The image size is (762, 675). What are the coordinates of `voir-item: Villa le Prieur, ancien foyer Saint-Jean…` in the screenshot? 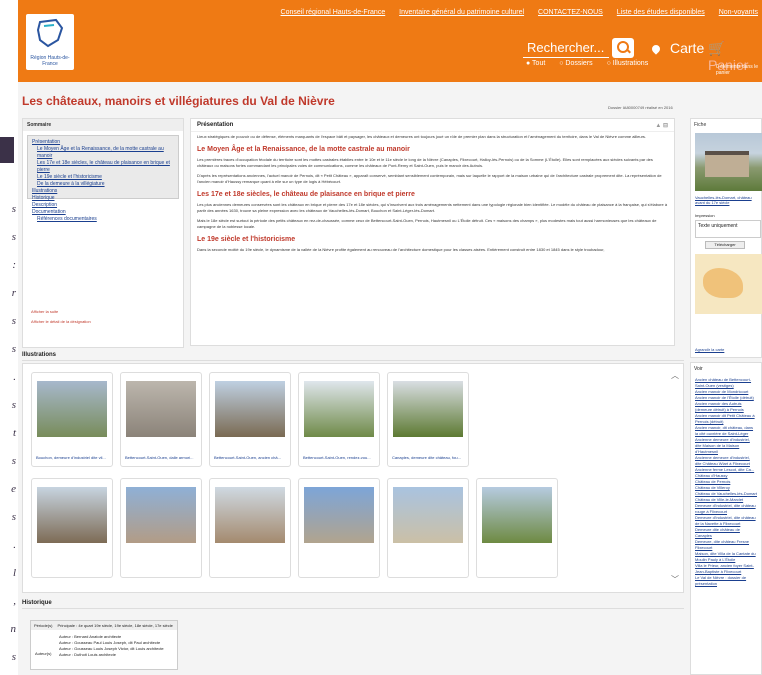 It's located at (726, 569).